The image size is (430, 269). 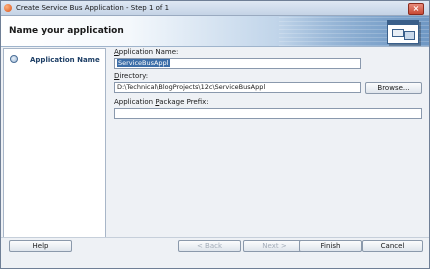 What do you see at coordinates (274, 246) in the screenshot?
I see `next-button: Next >` at bounding box center [274, 246].